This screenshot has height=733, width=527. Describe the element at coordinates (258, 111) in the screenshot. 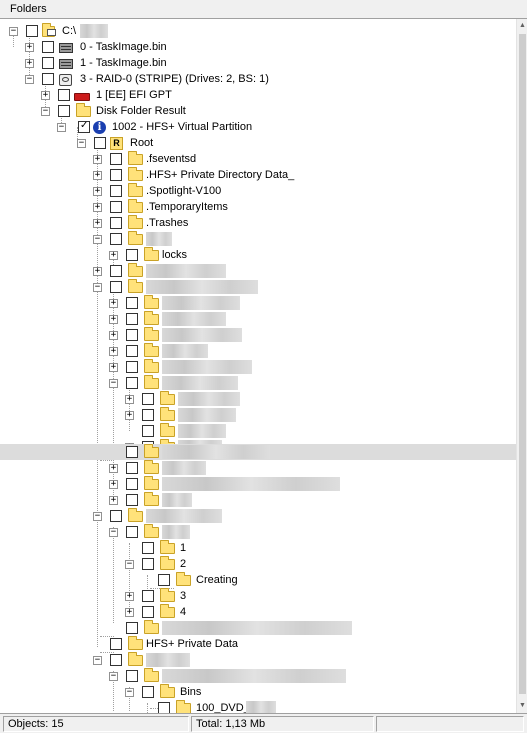

I see `tree-item-disk-folder-result: − Disk Folder Result` at that location.